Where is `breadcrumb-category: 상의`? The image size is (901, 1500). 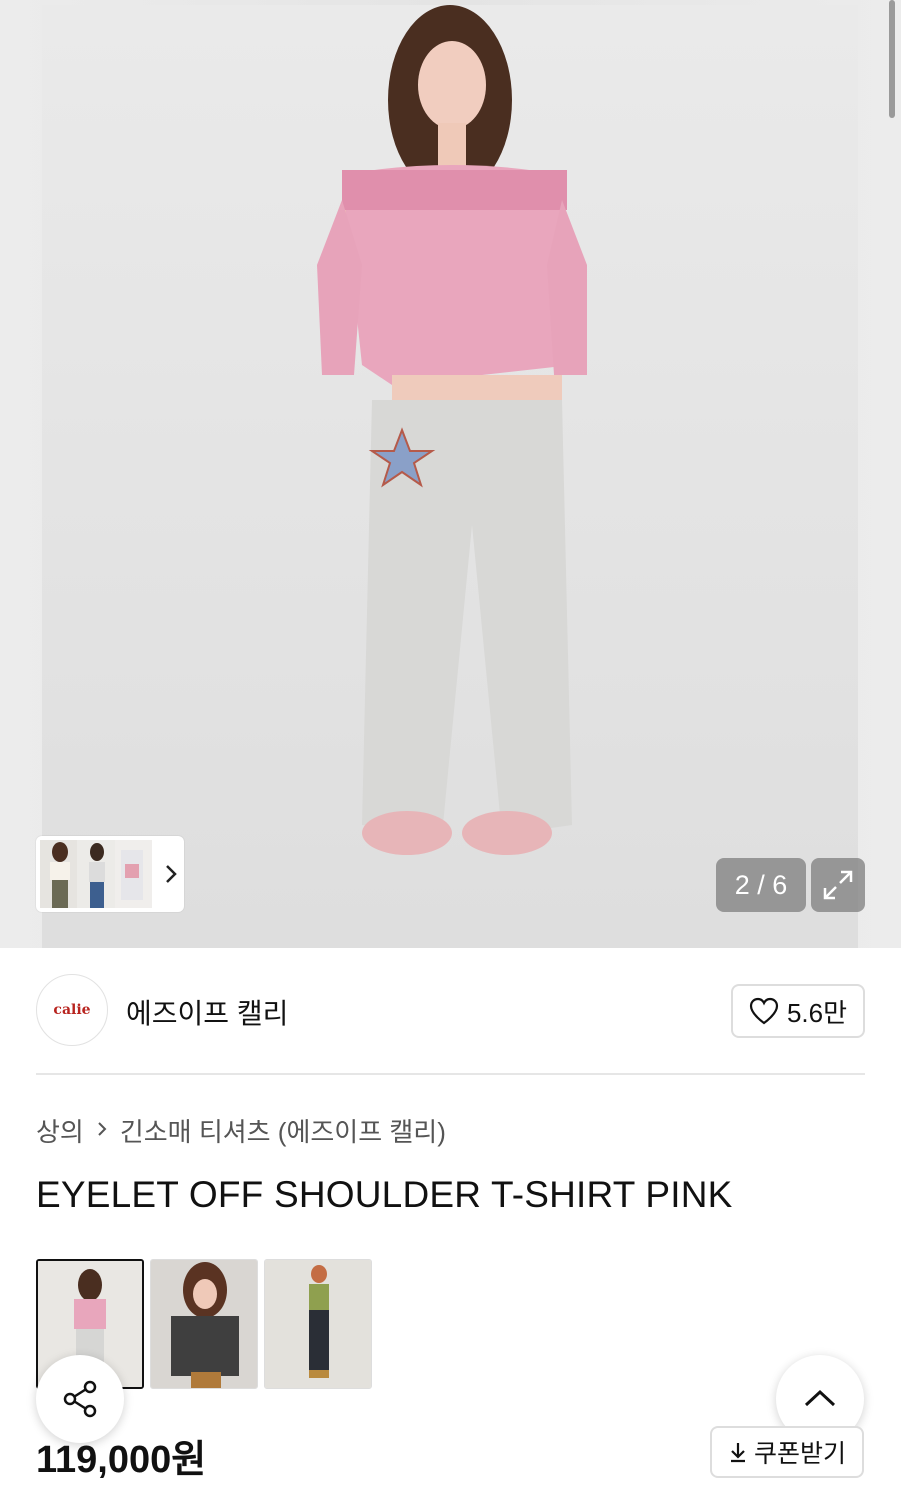 breadcrumb-category: 상의 is located at coordinates (60, 1130).